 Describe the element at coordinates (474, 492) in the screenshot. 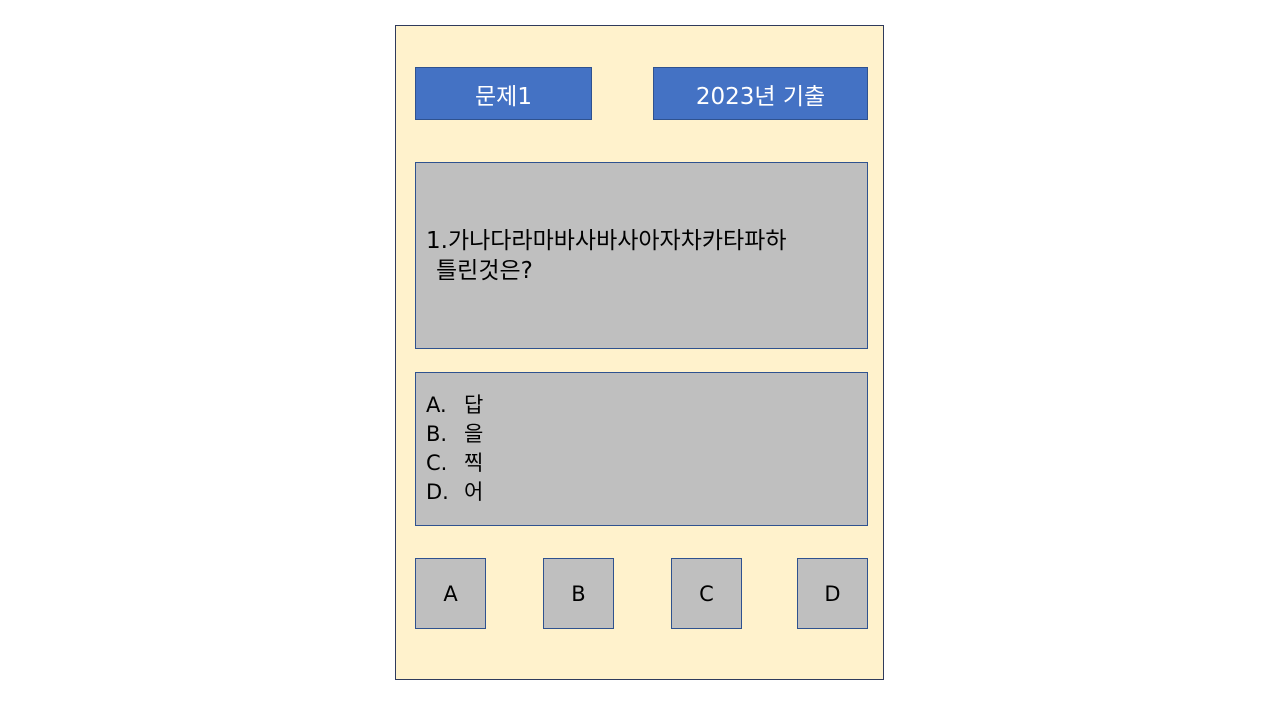

I see `option-text: 어` at that location.